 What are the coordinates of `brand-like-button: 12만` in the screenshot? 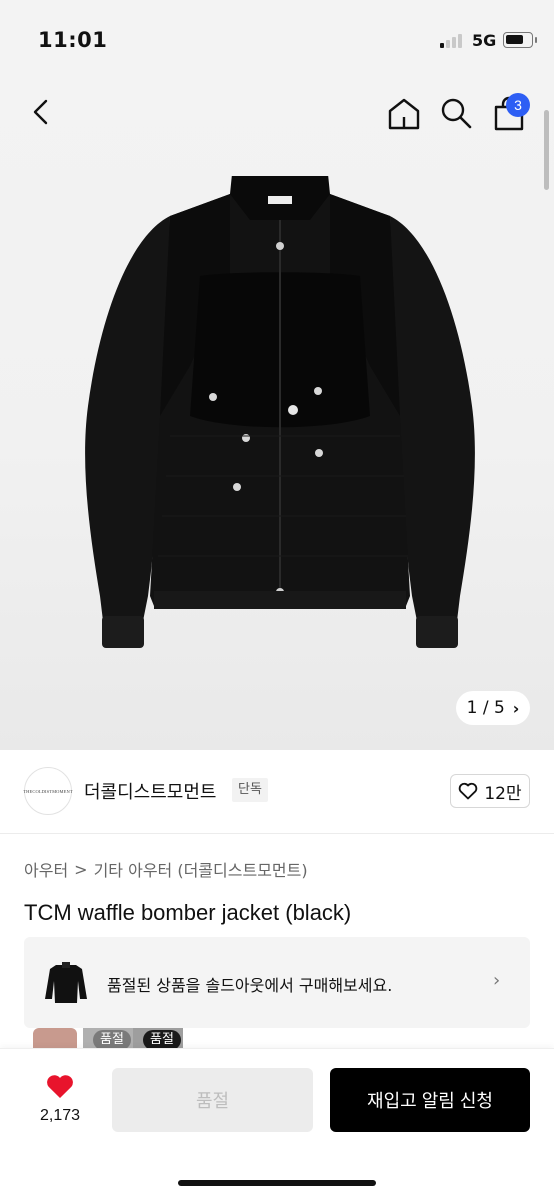 It's located at (490, 791).